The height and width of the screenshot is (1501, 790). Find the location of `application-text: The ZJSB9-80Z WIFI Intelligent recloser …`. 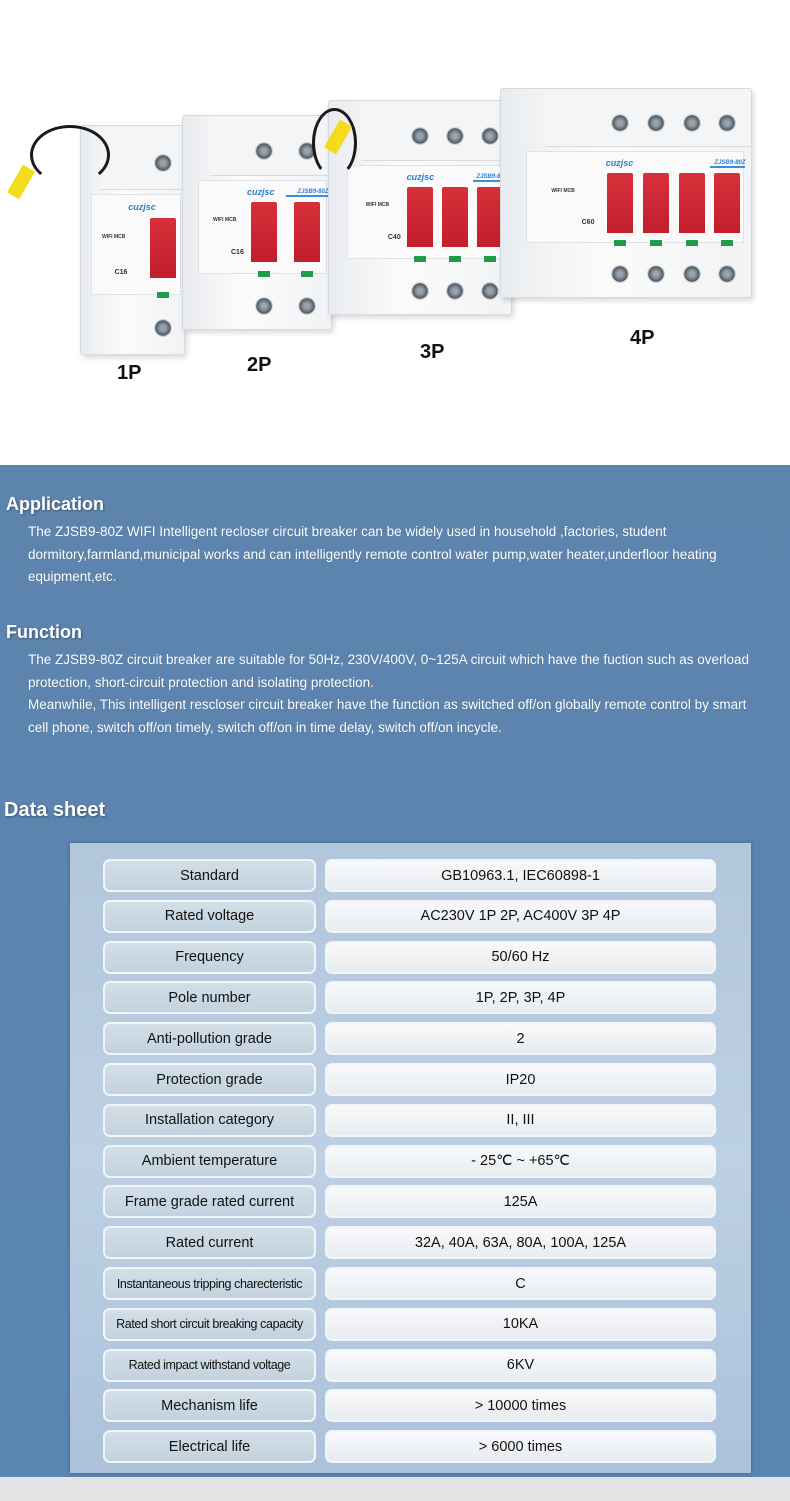

application-text: The ZJSB9-80Z WIFI Intelligent recloser … is located at coordinates (372, 554).